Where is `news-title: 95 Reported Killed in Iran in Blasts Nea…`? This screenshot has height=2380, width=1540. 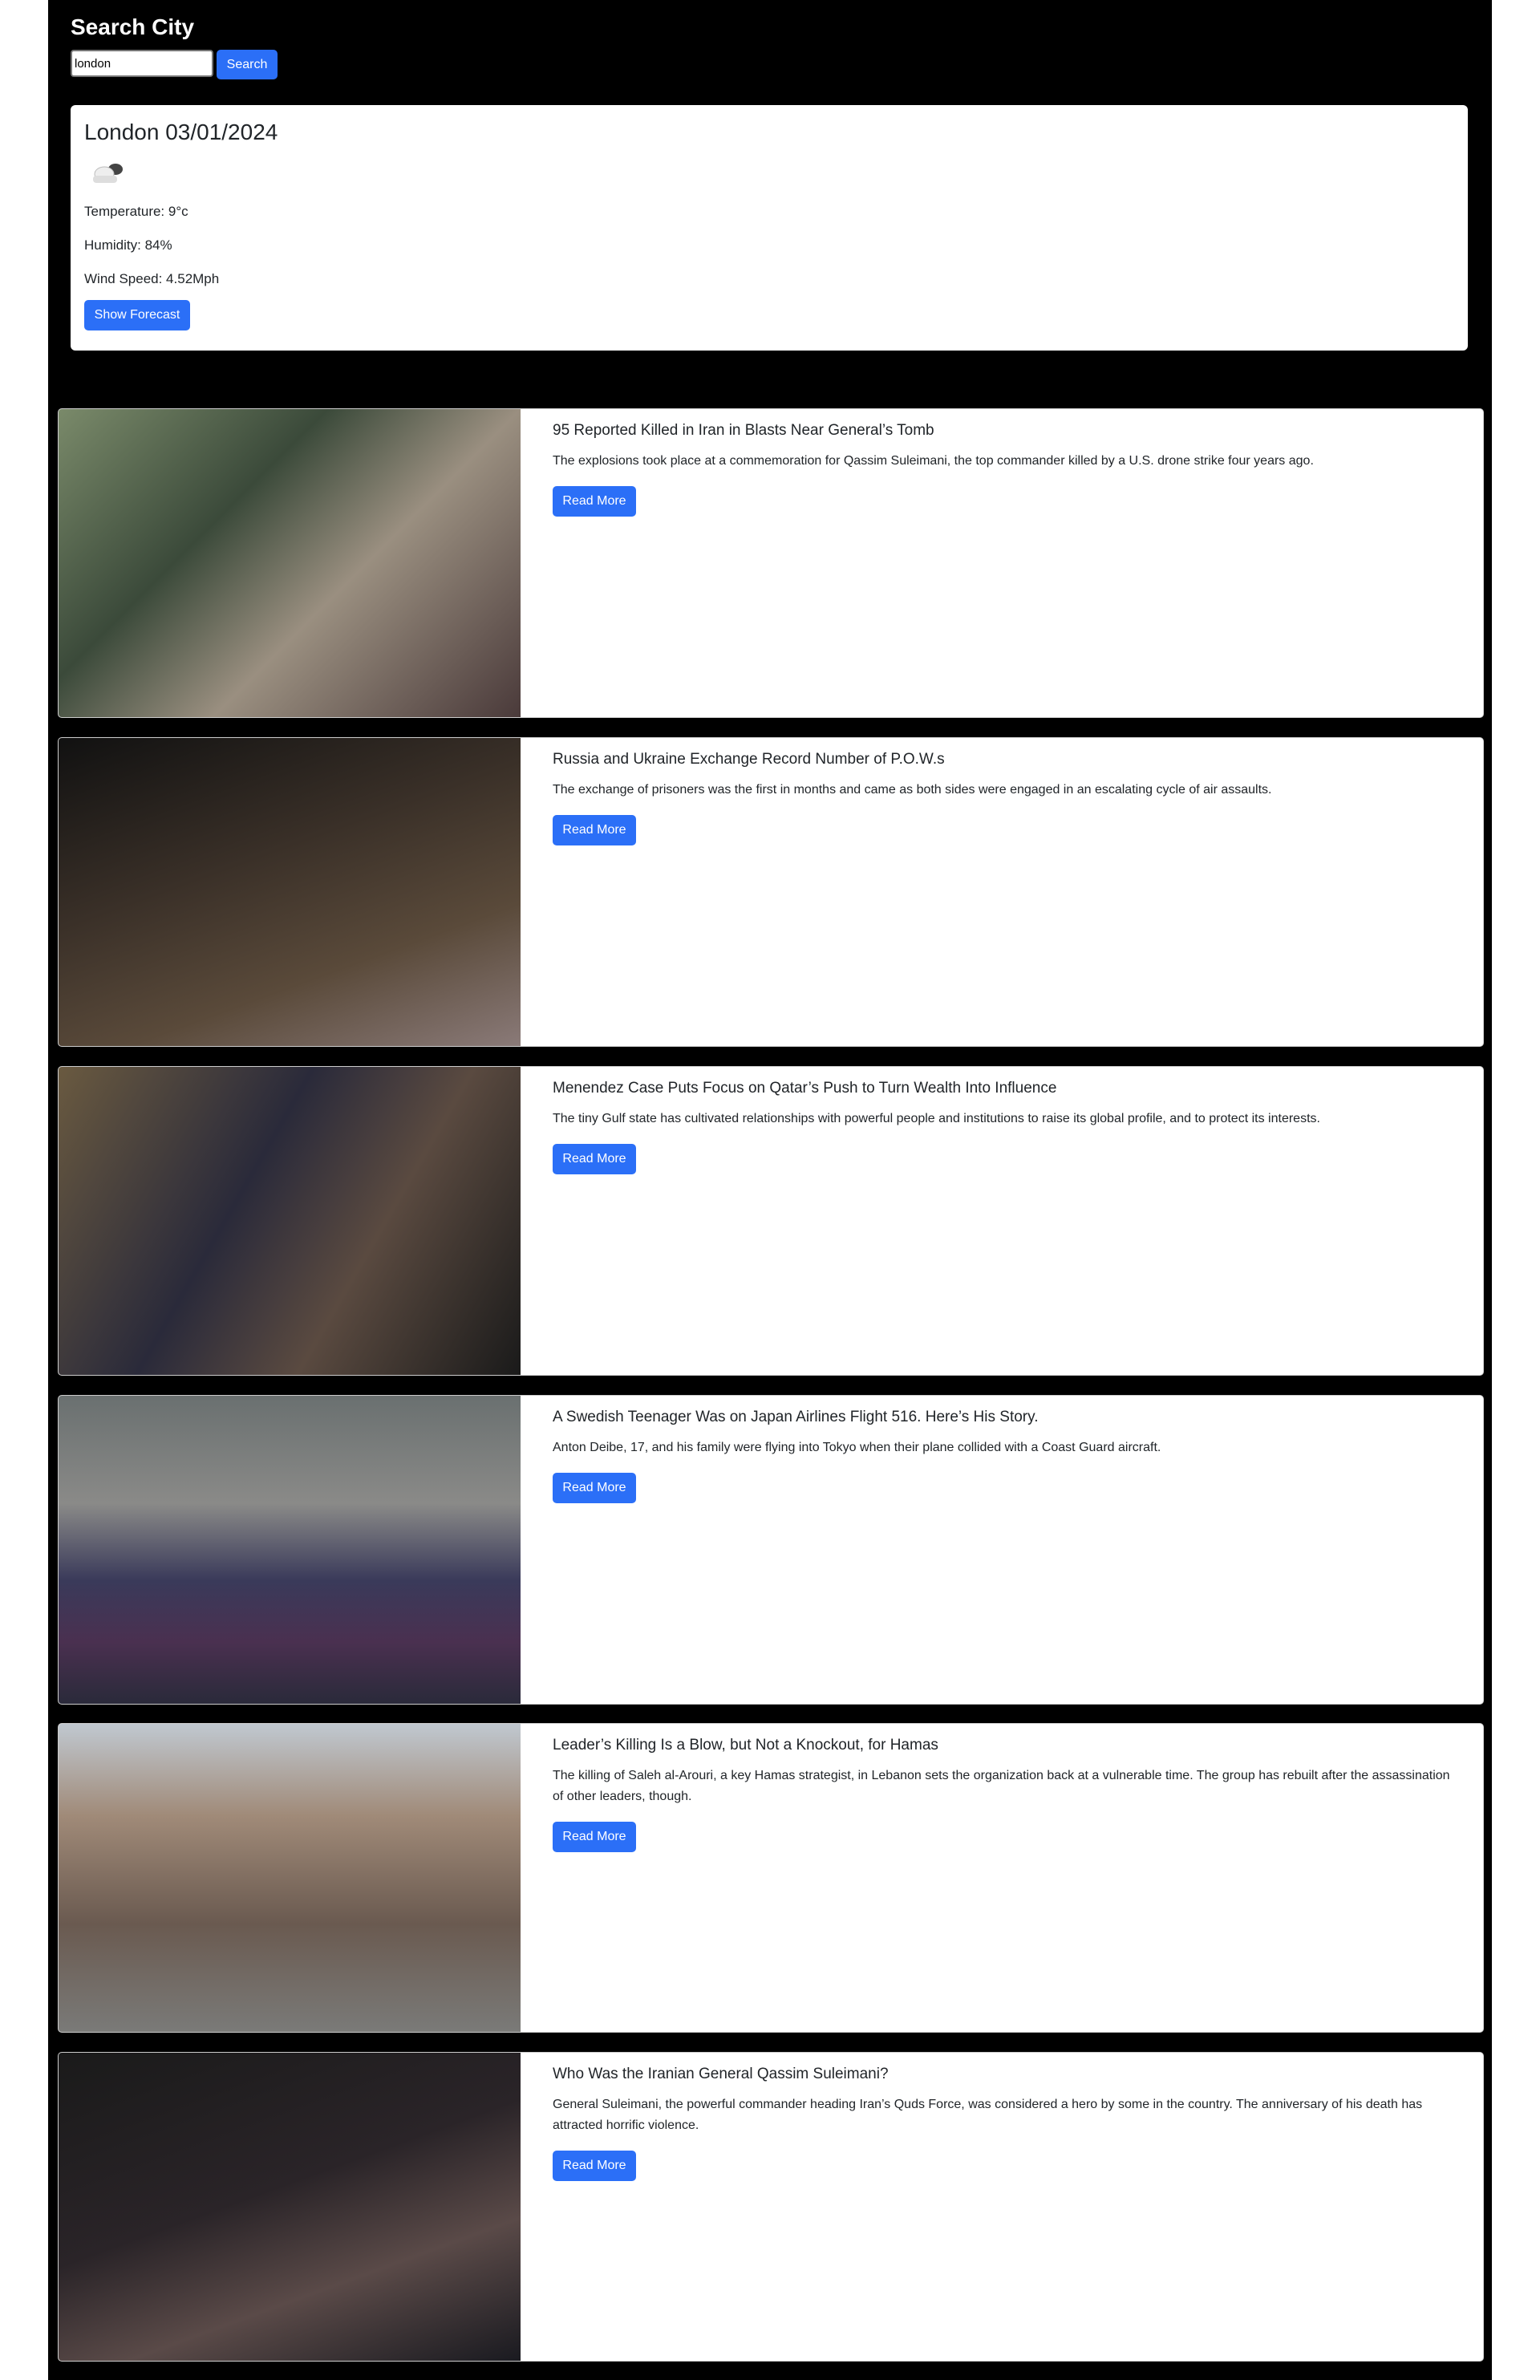 news-title: 95 Reported Killed in Iran in Blasts Nea… is located at coordinates (743, 430).